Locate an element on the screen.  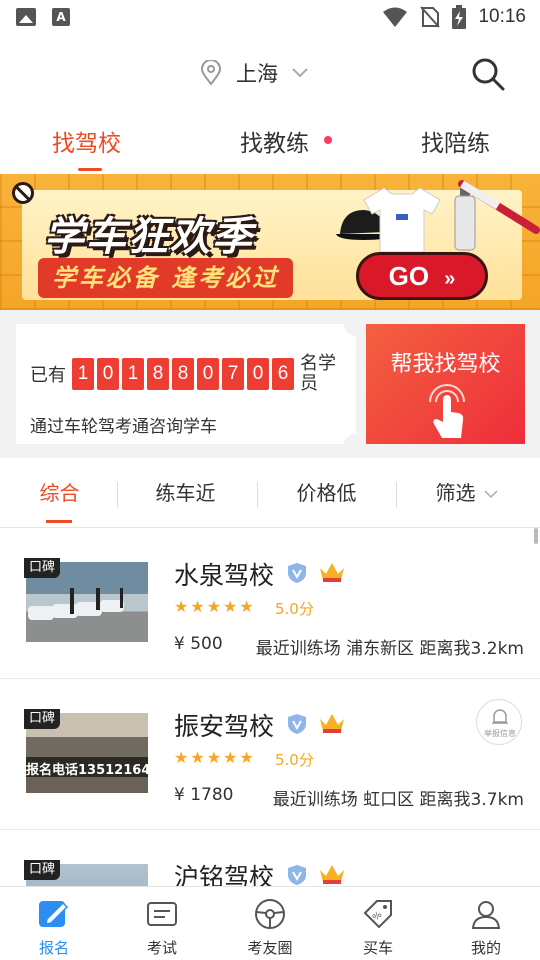
sort-filter-bar: 综合 练车近 价格低 筛选 is located at coordinates (270, 493).